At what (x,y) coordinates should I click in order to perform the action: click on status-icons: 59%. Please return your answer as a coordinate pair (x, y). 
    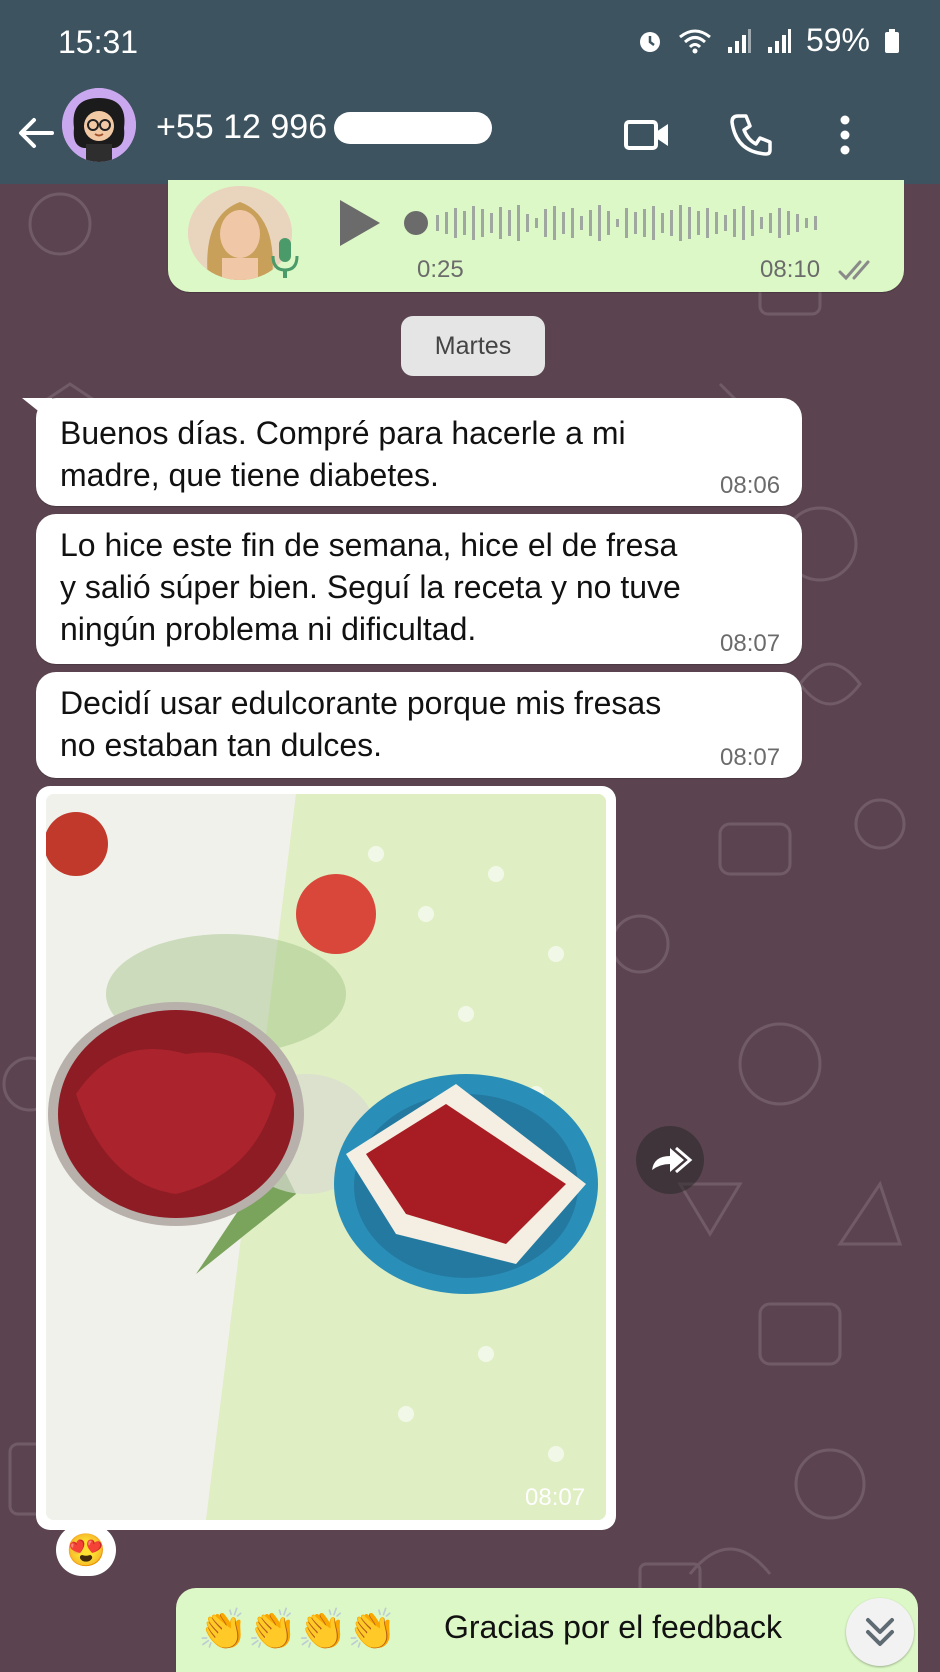
    Looking at the image, I should click on (768, 40).